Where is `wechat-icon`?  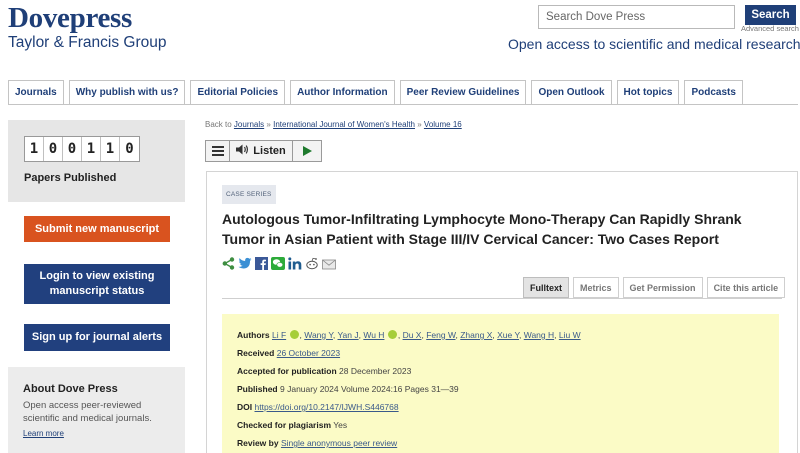
wechat-icon is located at coordinates (278, 266).